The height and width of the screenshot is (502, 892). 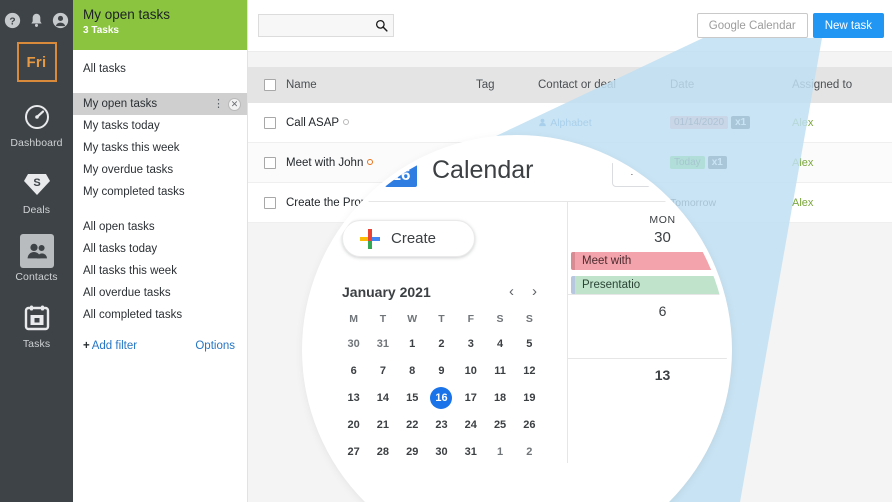 What do you see at coordinates (529, 371) in the screenshot?
I see `mini-calendar-day: 12` at bounding box center [529, 371].